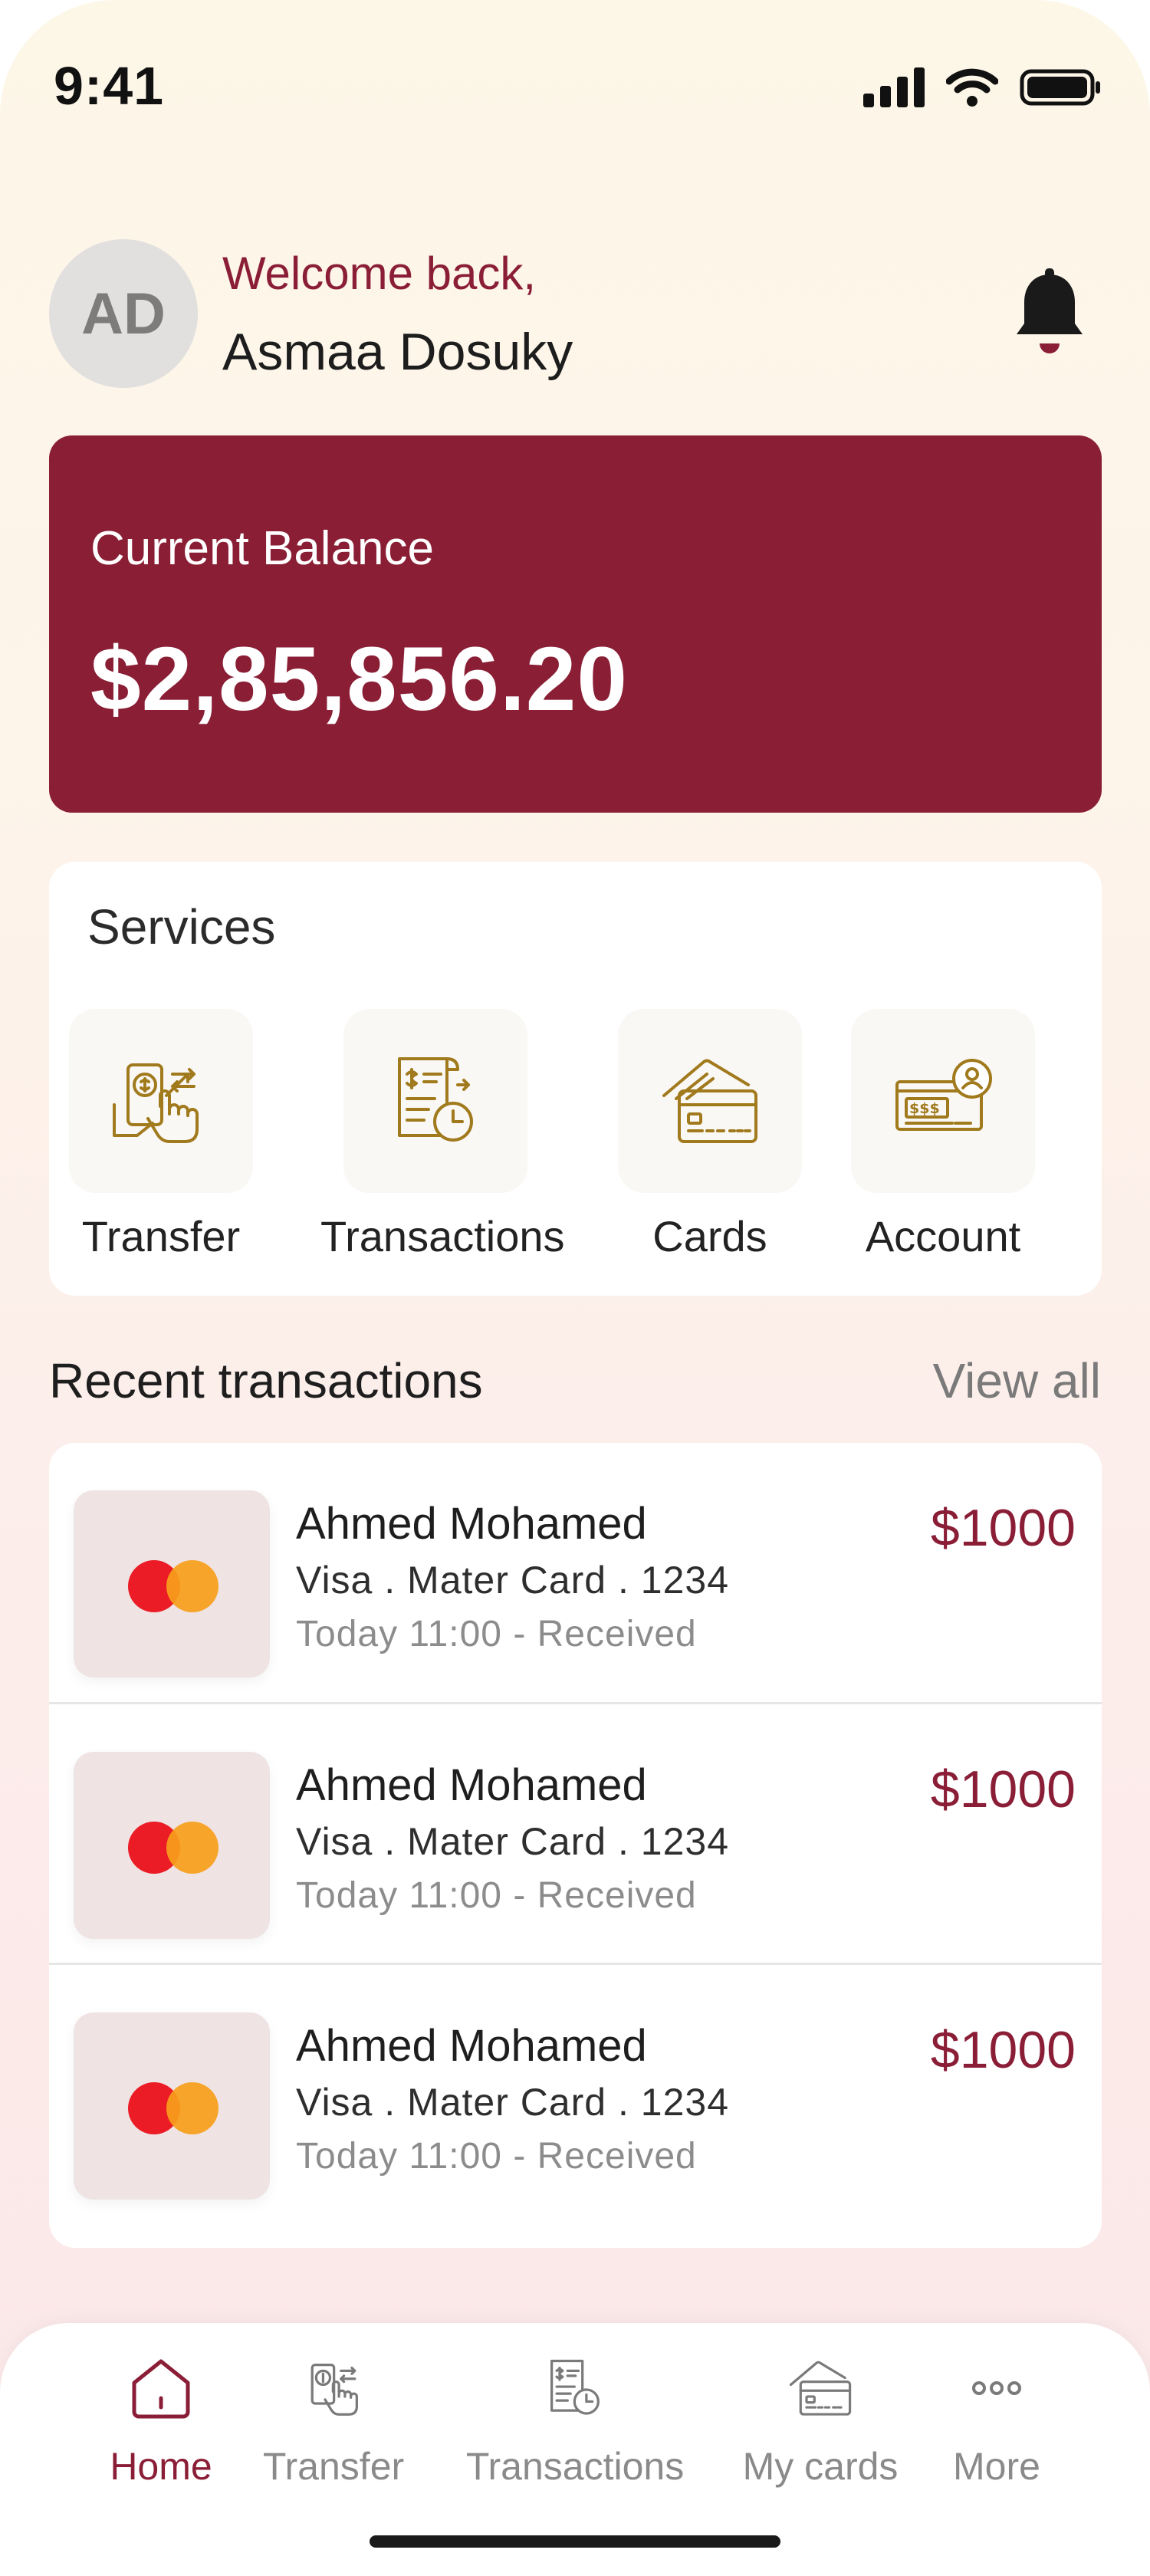 This screenshot has height=2576, width=1150. What do you see at coordinates (442, 1236) in the screenshot?
I see `service-label: Transactions` at bounding box center [442, 1236].